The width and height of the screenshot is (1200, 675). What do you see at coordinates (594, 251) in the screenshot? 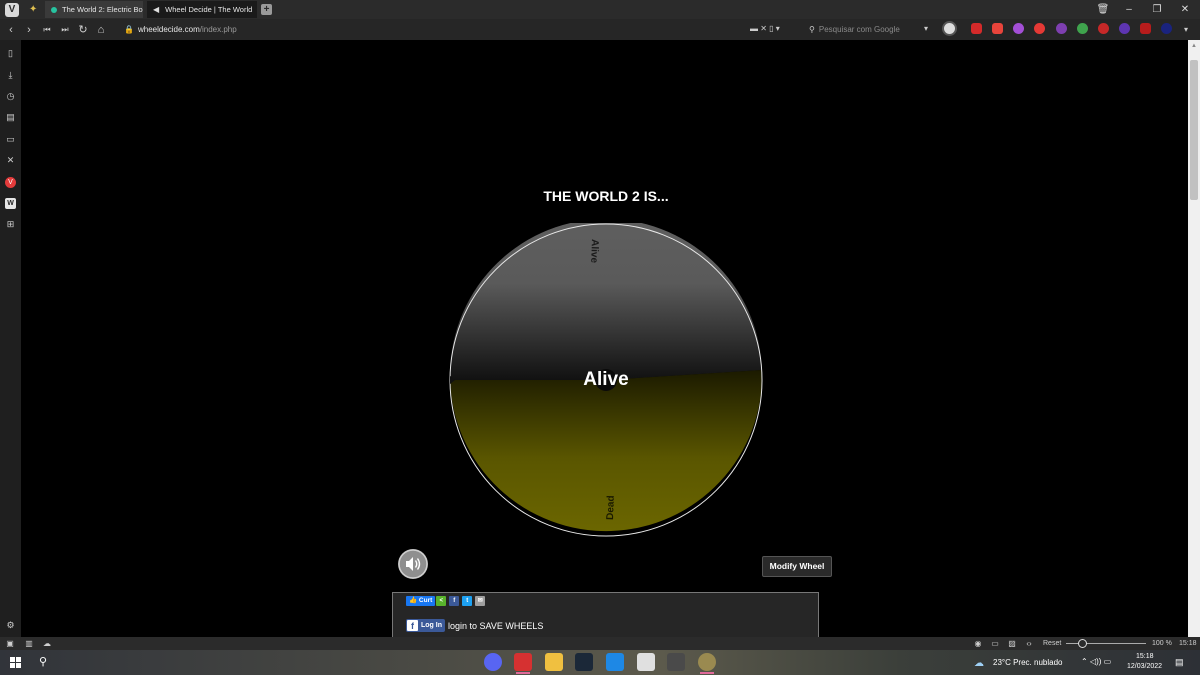
I see `wheel-label-alive: Alive` at bounding box center [594, 251].